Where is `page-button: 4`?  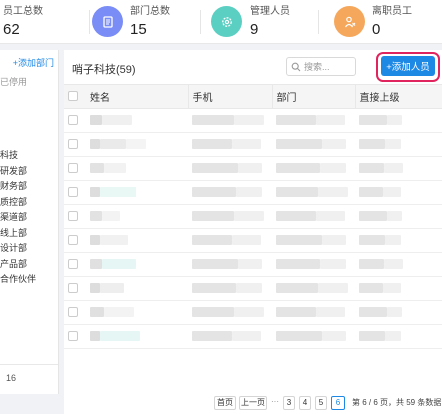 page-button: 4 is located at coordinates (305, 403).